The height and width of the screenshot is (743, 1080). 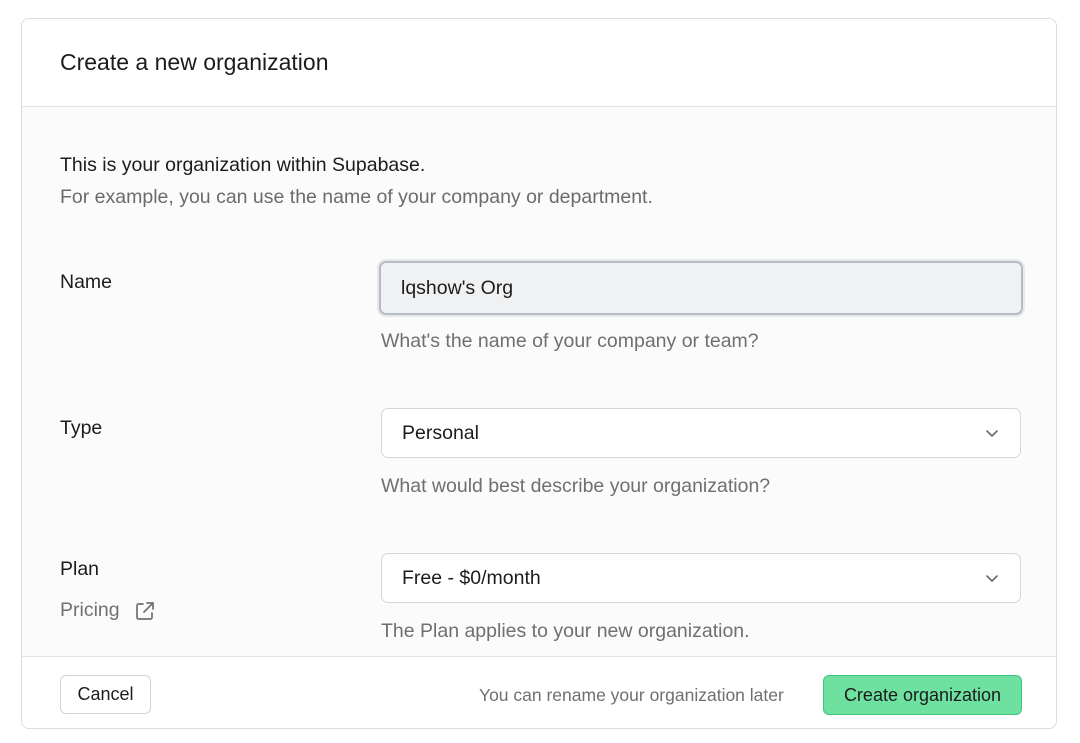 What do you see at coordinates (701, 433) in the screenshot?
I see `organization-type-select: Personal` at bounding box center [701, 433].